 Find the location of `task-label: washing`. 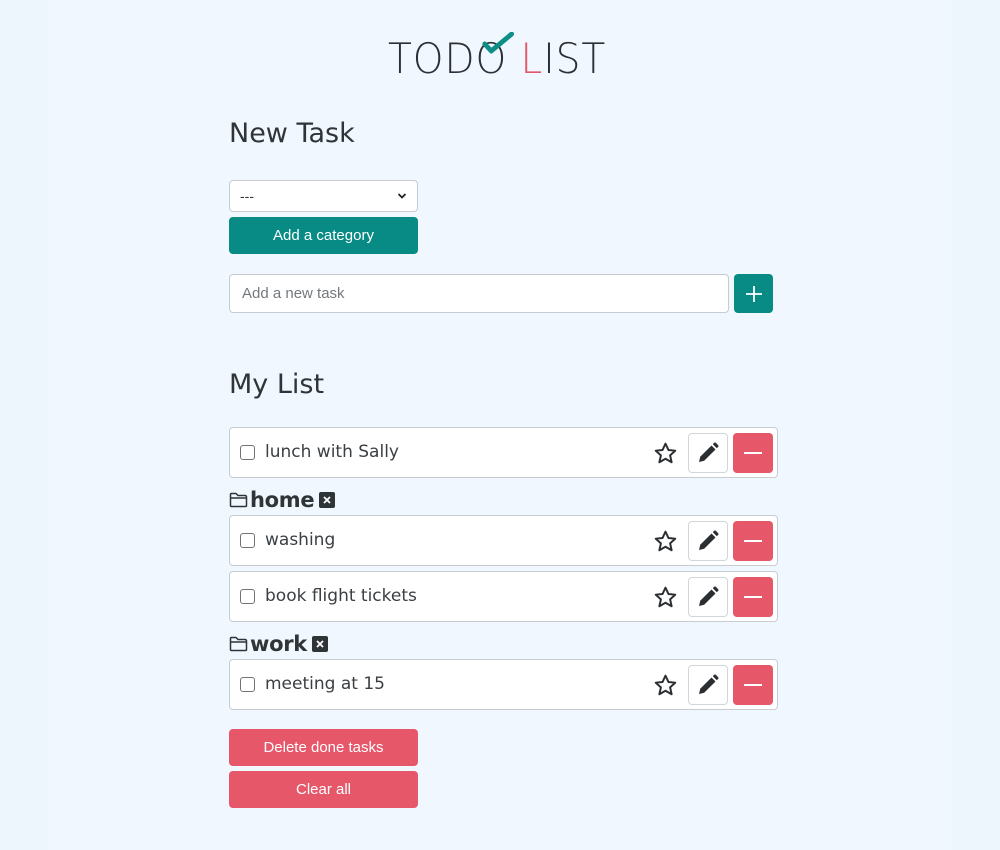

task-label: washing is located at coordinates (300, 540).